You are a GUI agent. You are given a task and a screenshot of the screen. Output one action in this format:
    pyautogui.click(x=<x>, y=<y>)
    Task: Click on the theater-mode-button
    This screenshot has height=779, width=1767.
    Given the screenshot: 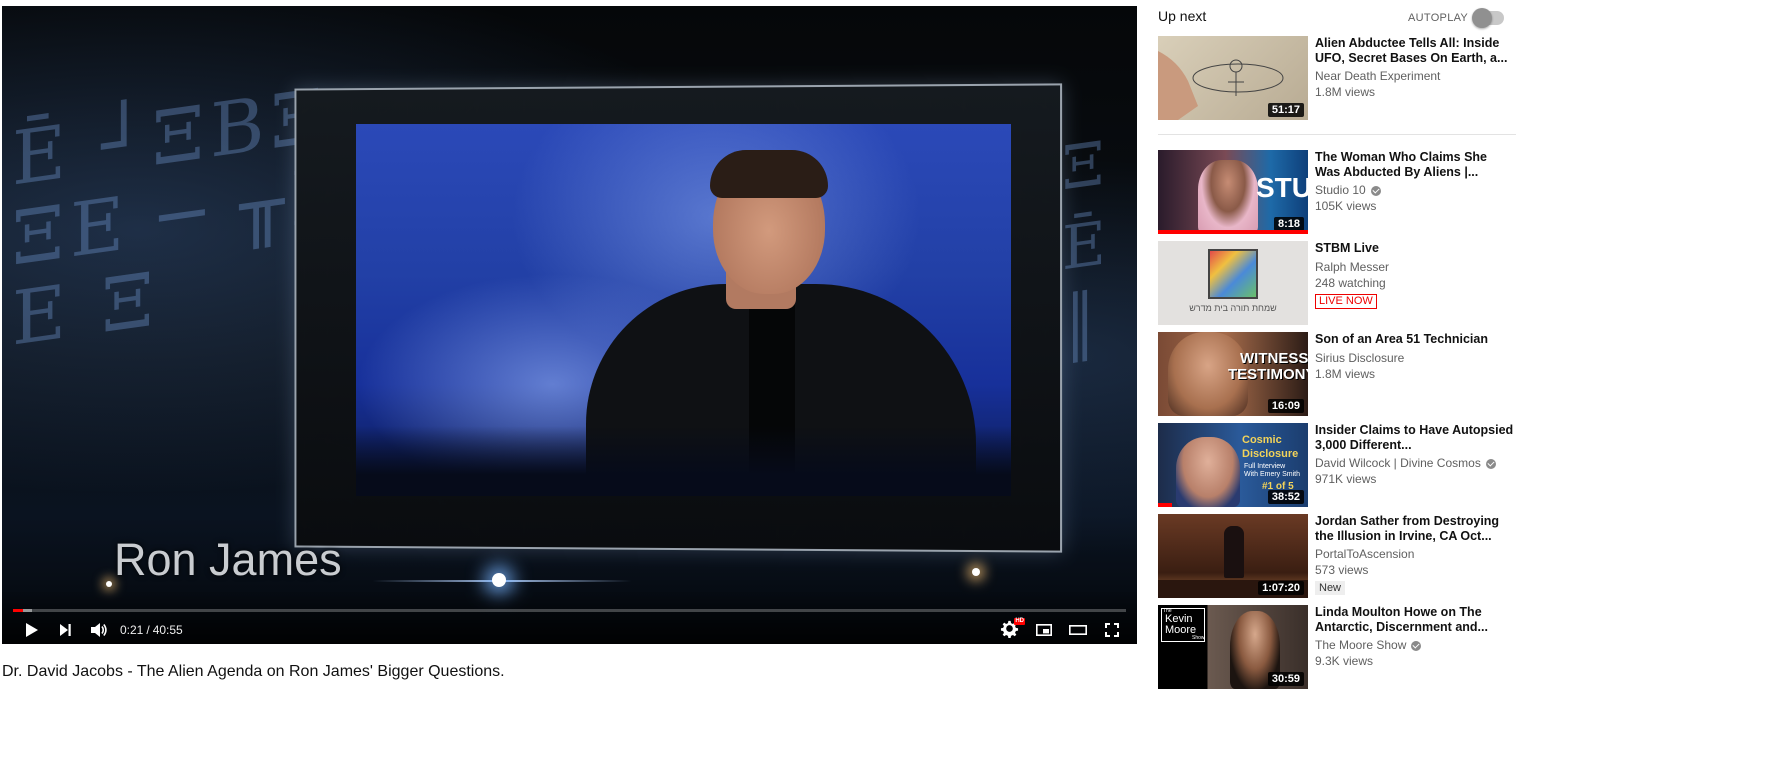 What is the action you would take?
    pyautogui.click(x=1078, y=630)
    